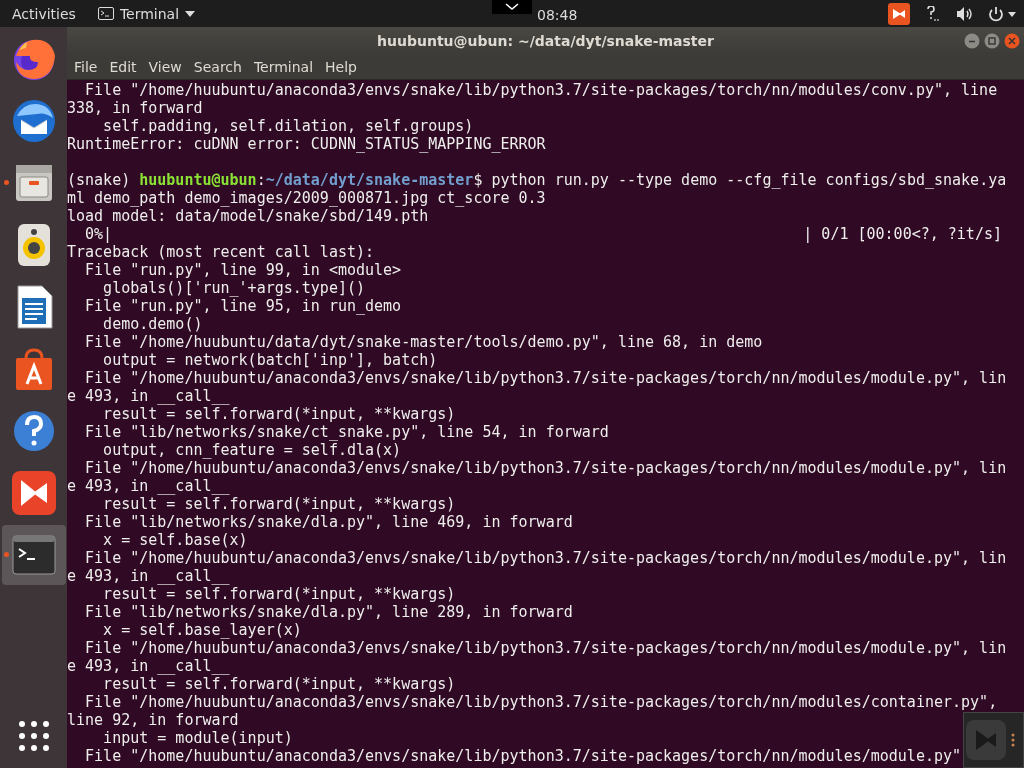 The height and width of the screenshot is (768, 1024). What do you see at coordinates (248, 216) in the screenshot?
I see `terminal-line: load model: data/model/snake/sbd/149.pth` at bounding box center [248, 216].